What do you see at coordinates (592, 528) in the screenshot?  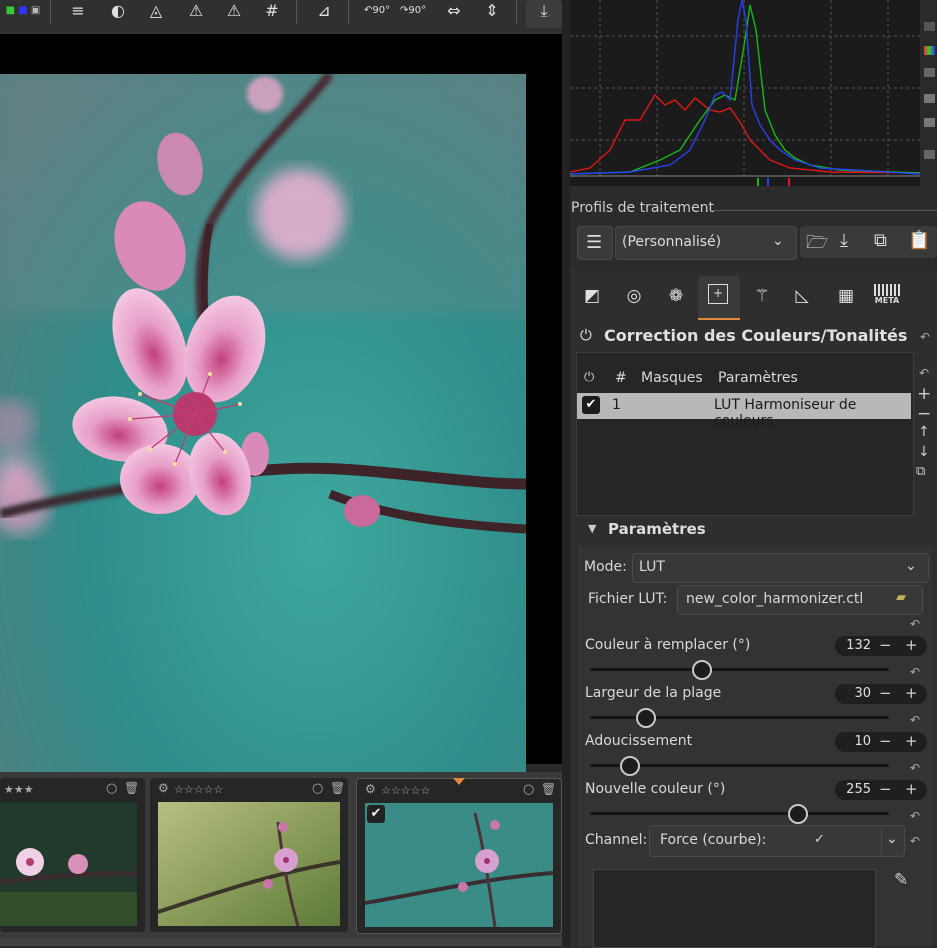 I see `collapse-arrow-icon: ▼` at bounding box center [592, 528].